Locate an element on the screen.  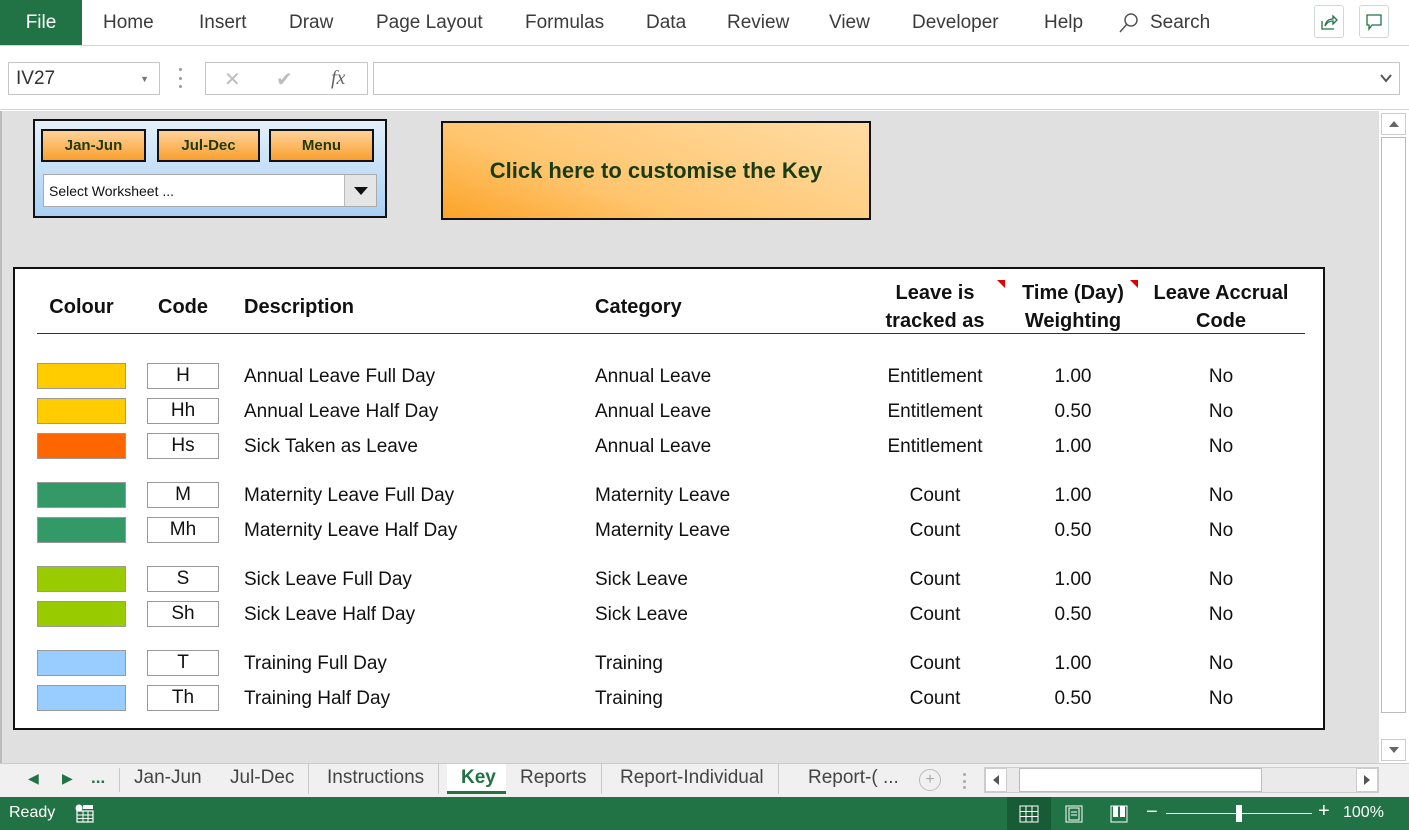
page-layout-view-button is located at coordinates (1074, 813).